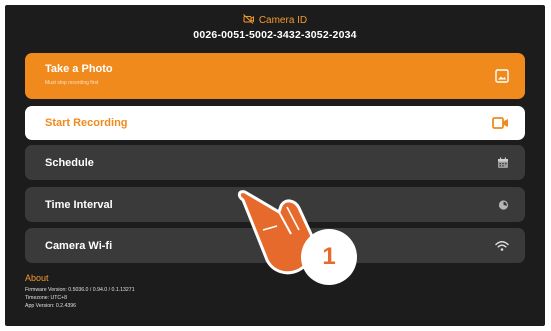 Image resolution: width=551 pixels, height=331 pixels. Describe the element at coordinates (46, 298) in the screenshot. I see `timezone: Timezone: UTC+8` at that location.